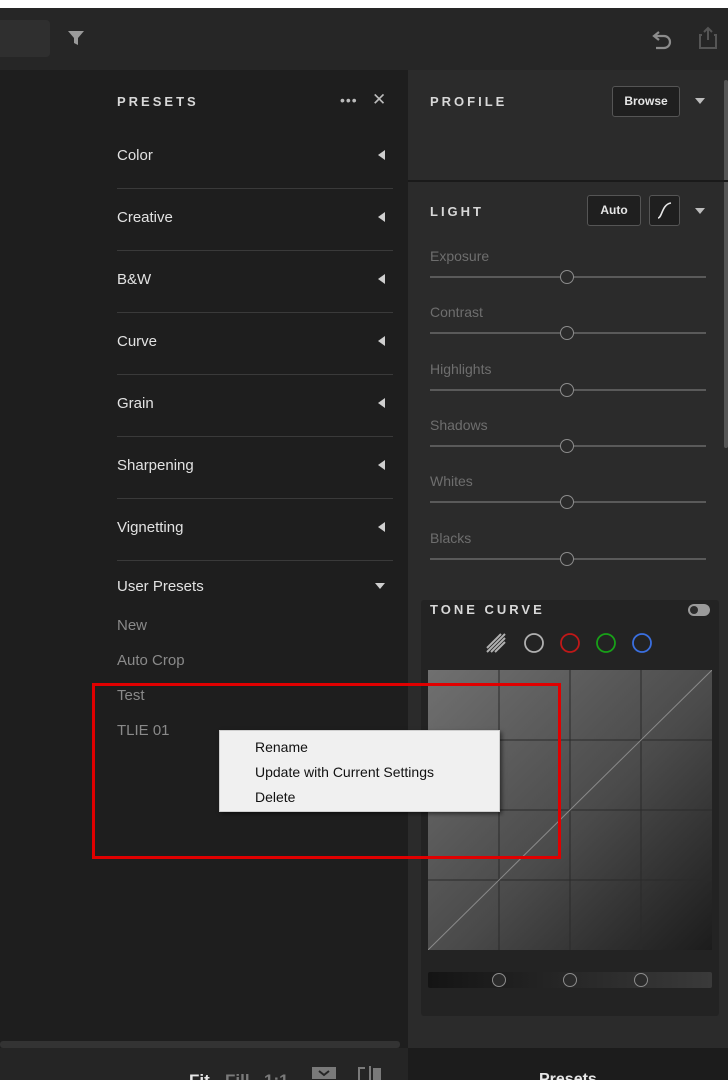  What do you see at coordinates (134, 279) in the screenshot?
I see `preset-group-label: B&W` at bounding box center [134, 279].